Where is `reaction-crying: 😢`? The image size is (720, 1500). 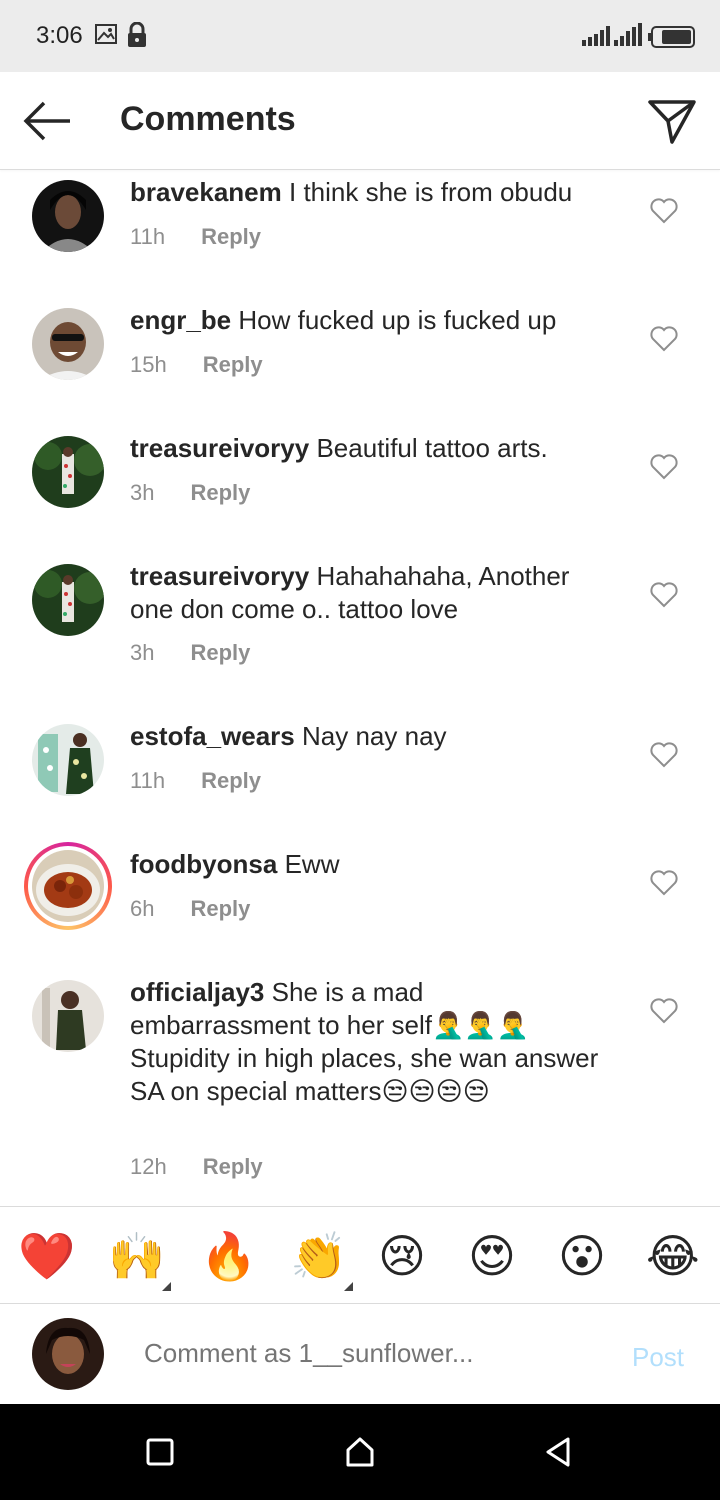
reaction-crying: 😢 is located at coordinates (402, 1256).